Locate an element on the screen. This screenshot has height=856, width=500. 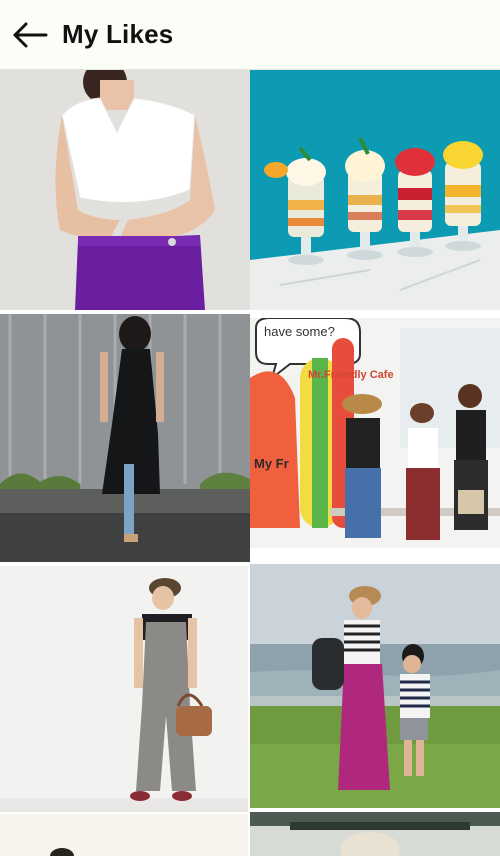
photo-tile-gray-jumpsuit is located at coordinates (124, 689).